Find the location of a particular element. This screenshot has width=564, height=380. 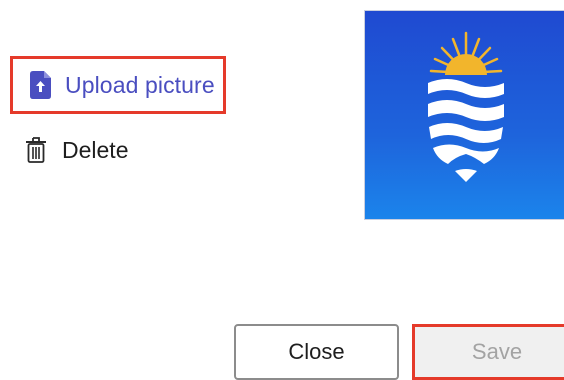

sun-and-waves-logo is located at coordinates (466, 106).